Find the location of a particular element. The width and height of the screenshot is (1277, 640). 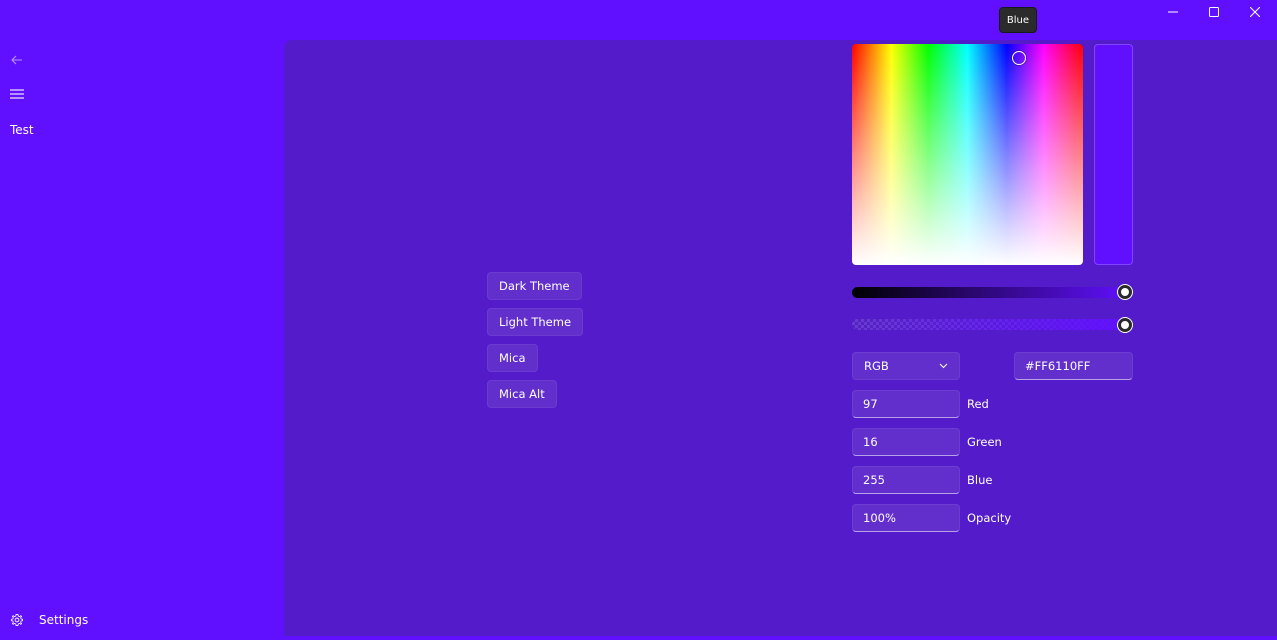

menu-toggle-button is located at coordinates (17, 94).